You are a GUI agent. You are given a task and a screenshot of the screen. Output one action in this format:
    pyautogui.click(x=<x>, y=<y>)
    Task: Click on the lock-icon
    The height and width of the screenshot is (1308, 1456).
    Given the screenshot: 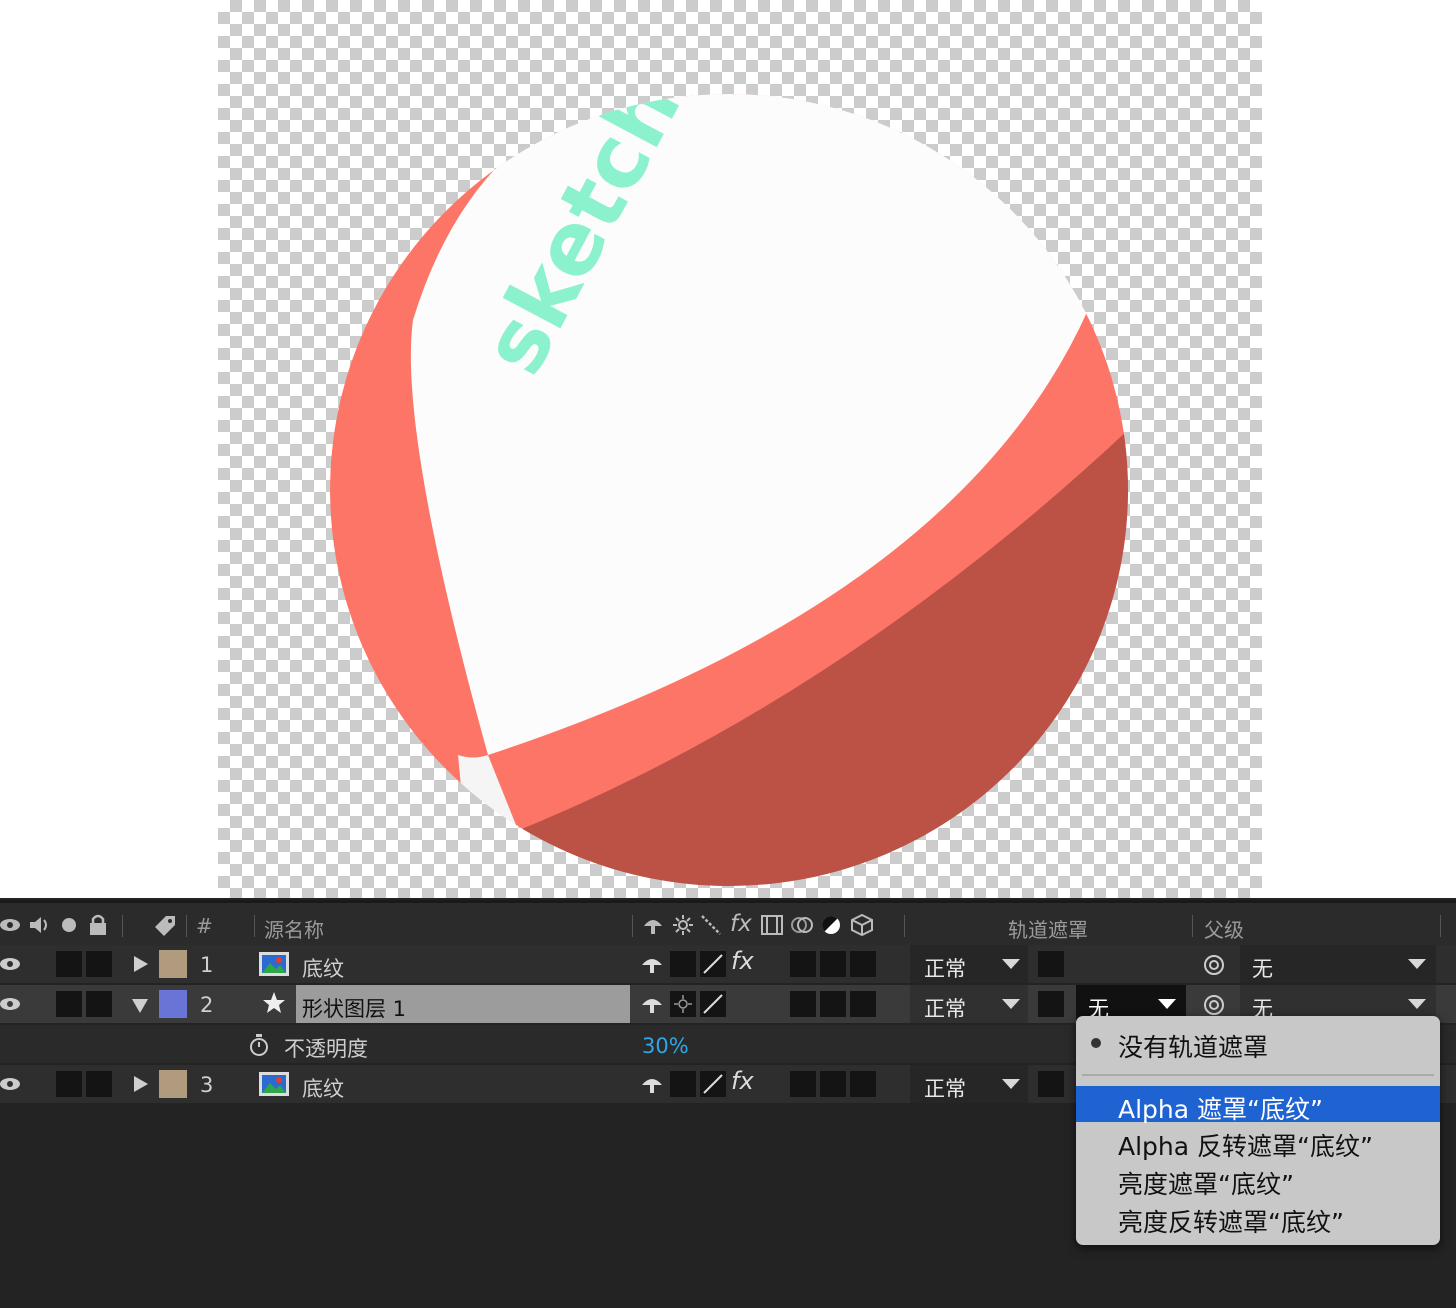 What is the action you would take?
    pyautogui.click(x=98, y=925)
    